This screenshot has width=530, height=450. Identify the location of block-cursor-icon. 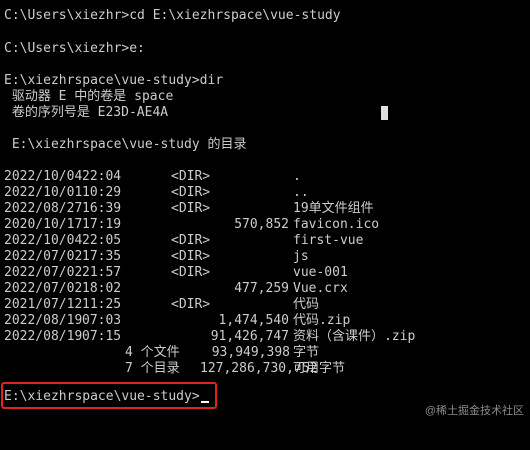
(384, 113).